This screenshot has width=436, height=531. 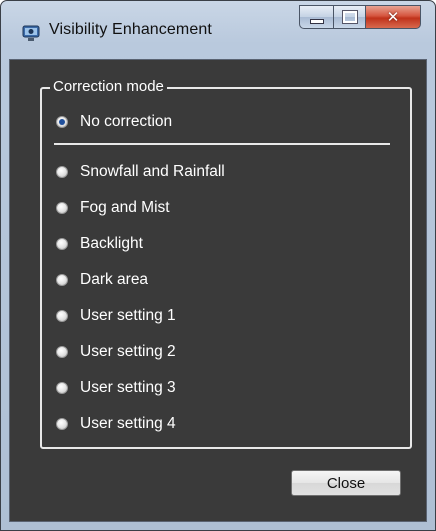 I want to click on radio-label: Snowfall and Rainfall, so click(x=152, y=171).